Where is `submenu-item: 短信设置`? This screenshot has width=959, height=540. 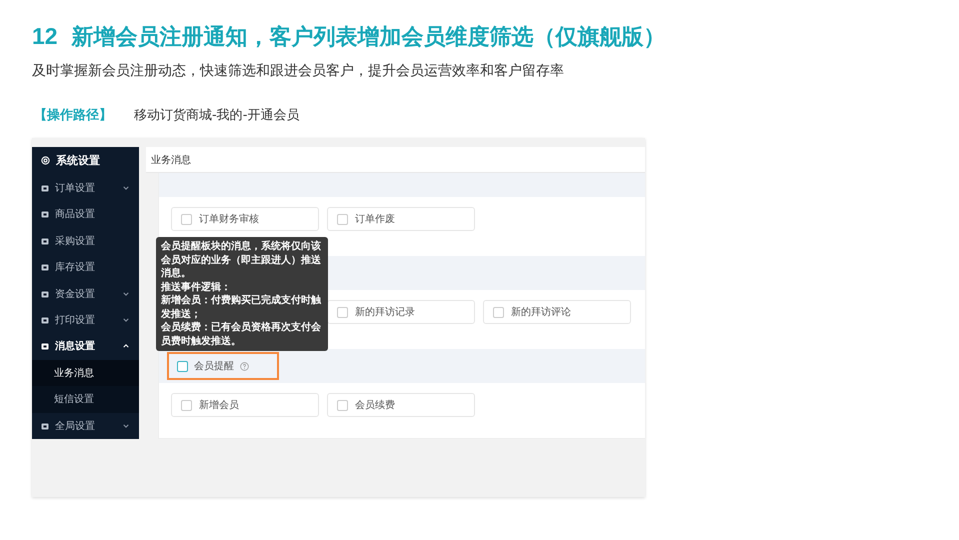 submenu-item: 短信设置 is located at coordinates (85, 399).